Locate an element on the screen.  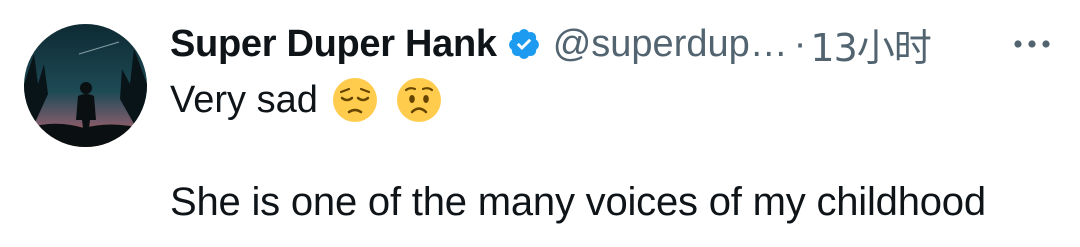
pensive-face-emoji is located at coordinates (355, 100).